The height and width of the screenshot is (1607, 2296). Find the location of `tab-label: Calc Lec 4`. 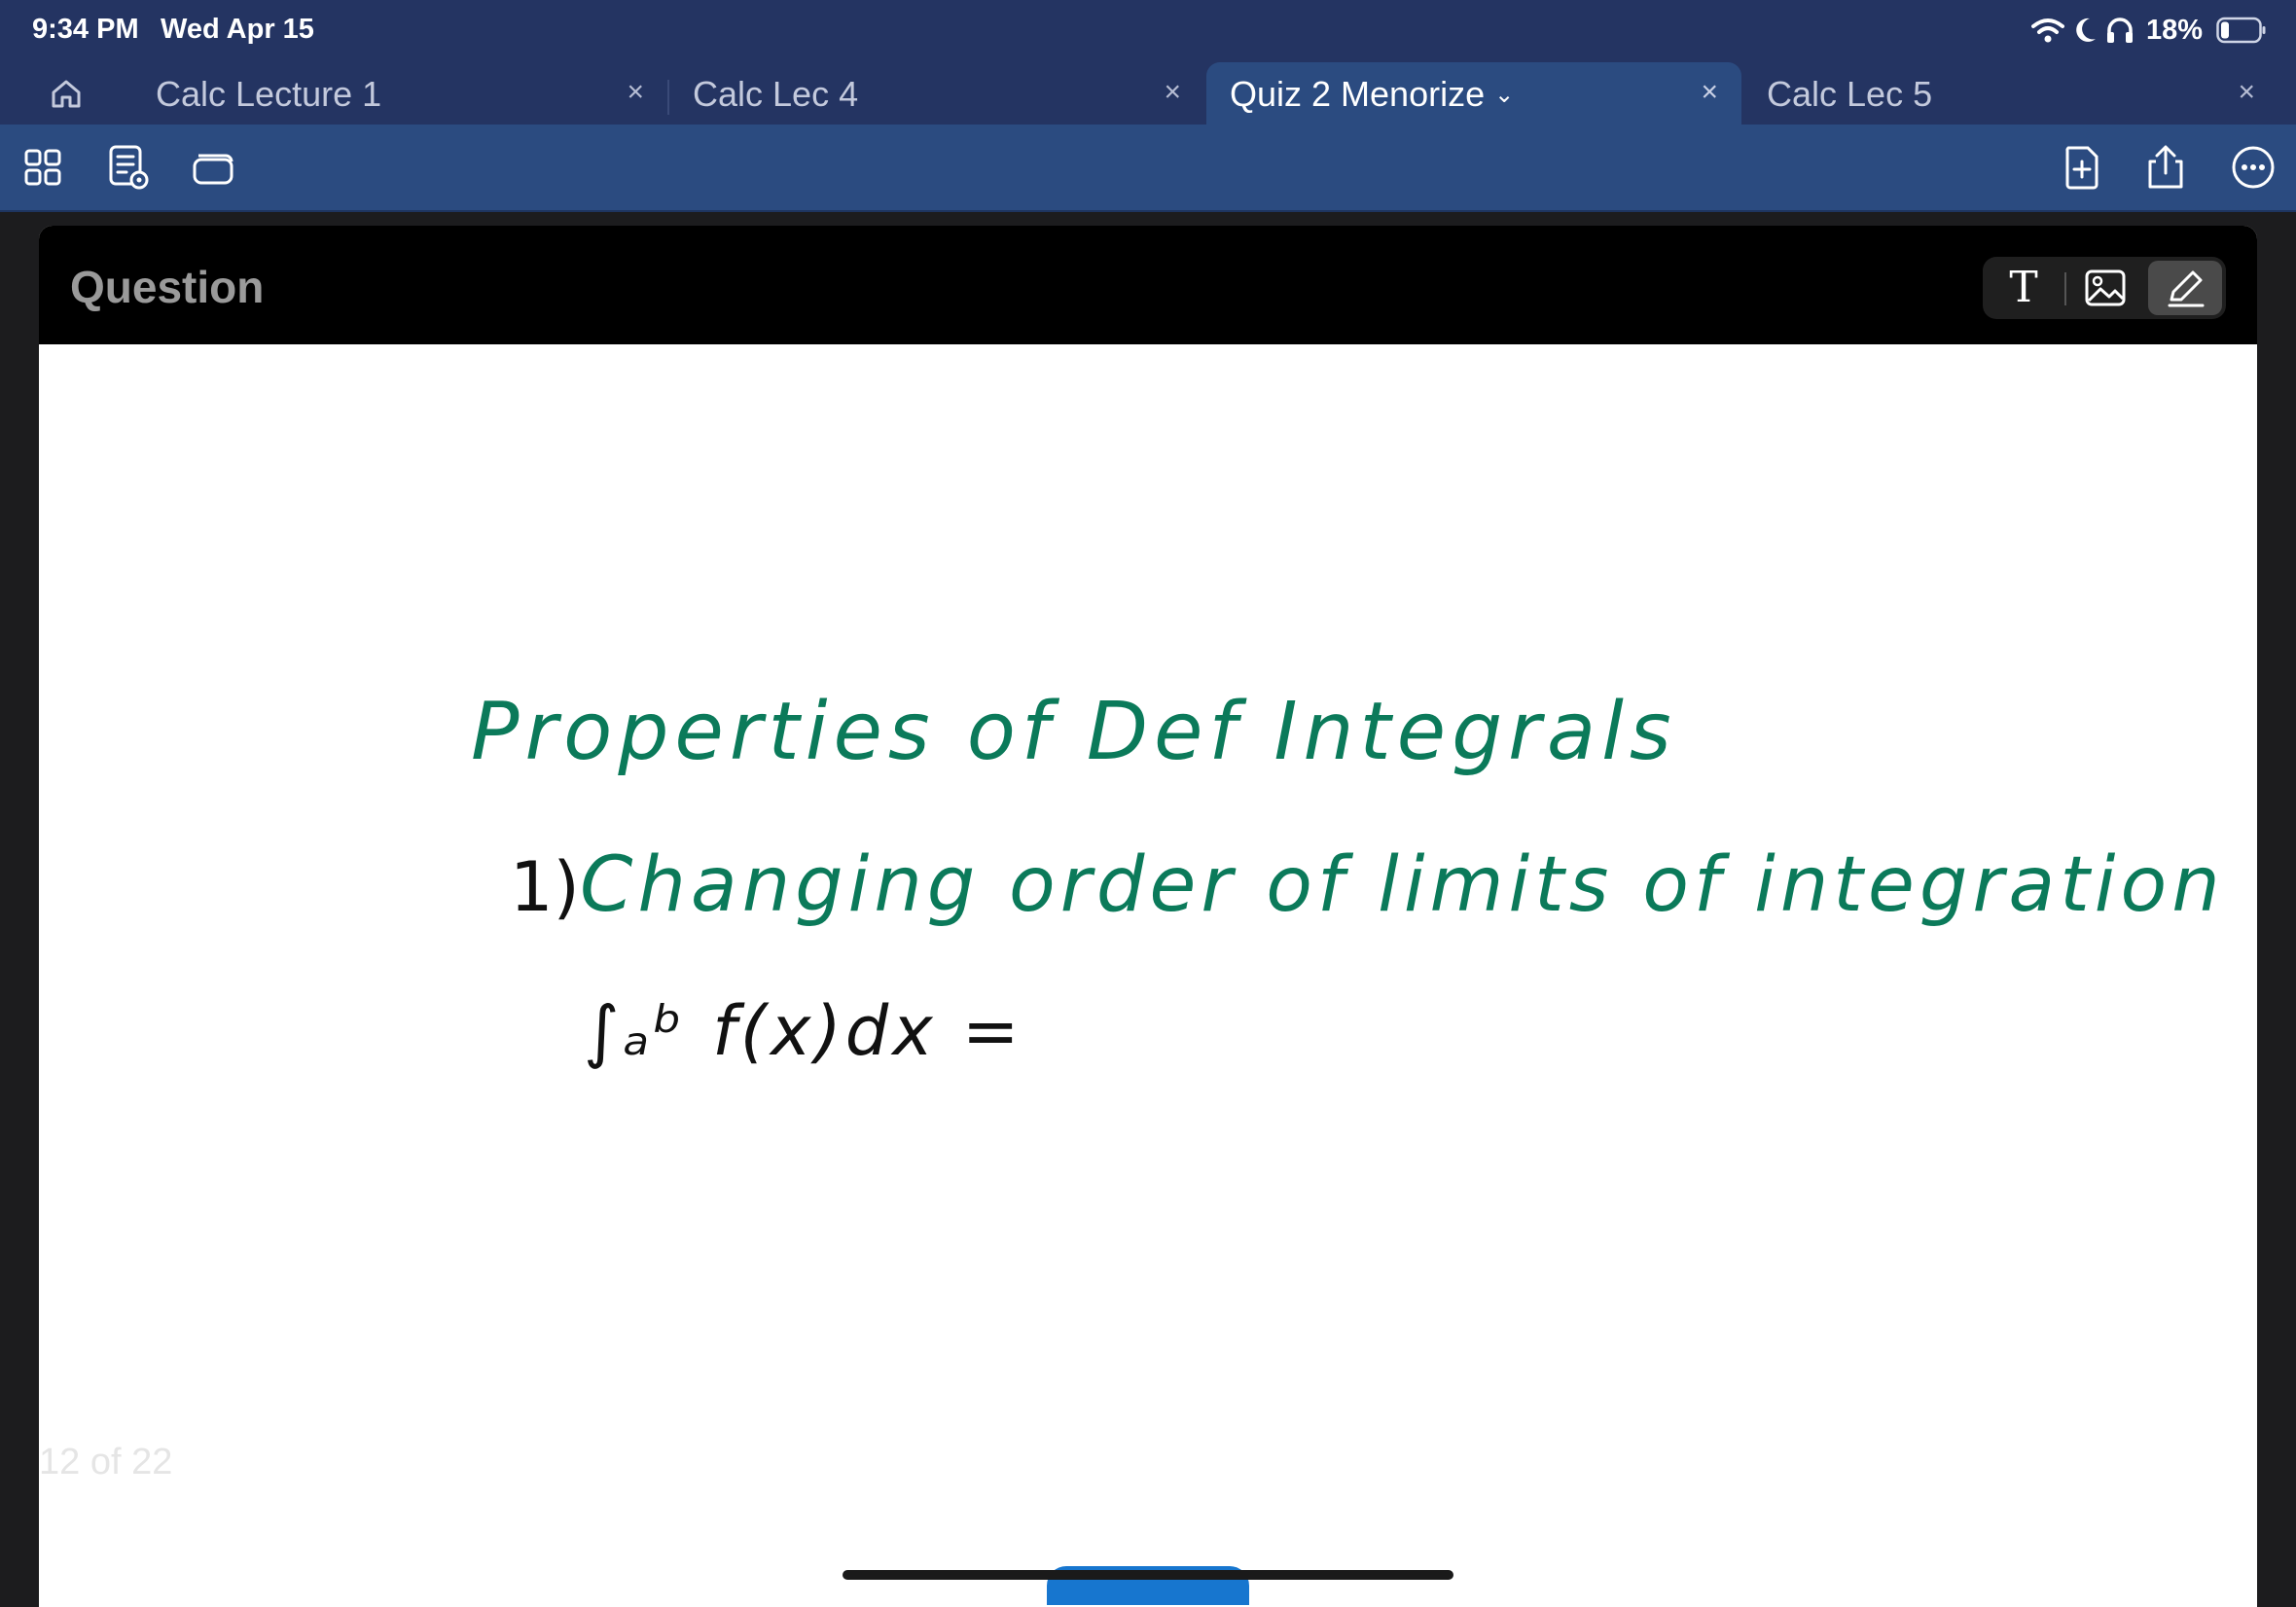

tab-label: Calc Lec 4 is located at coordinates (776, 94).